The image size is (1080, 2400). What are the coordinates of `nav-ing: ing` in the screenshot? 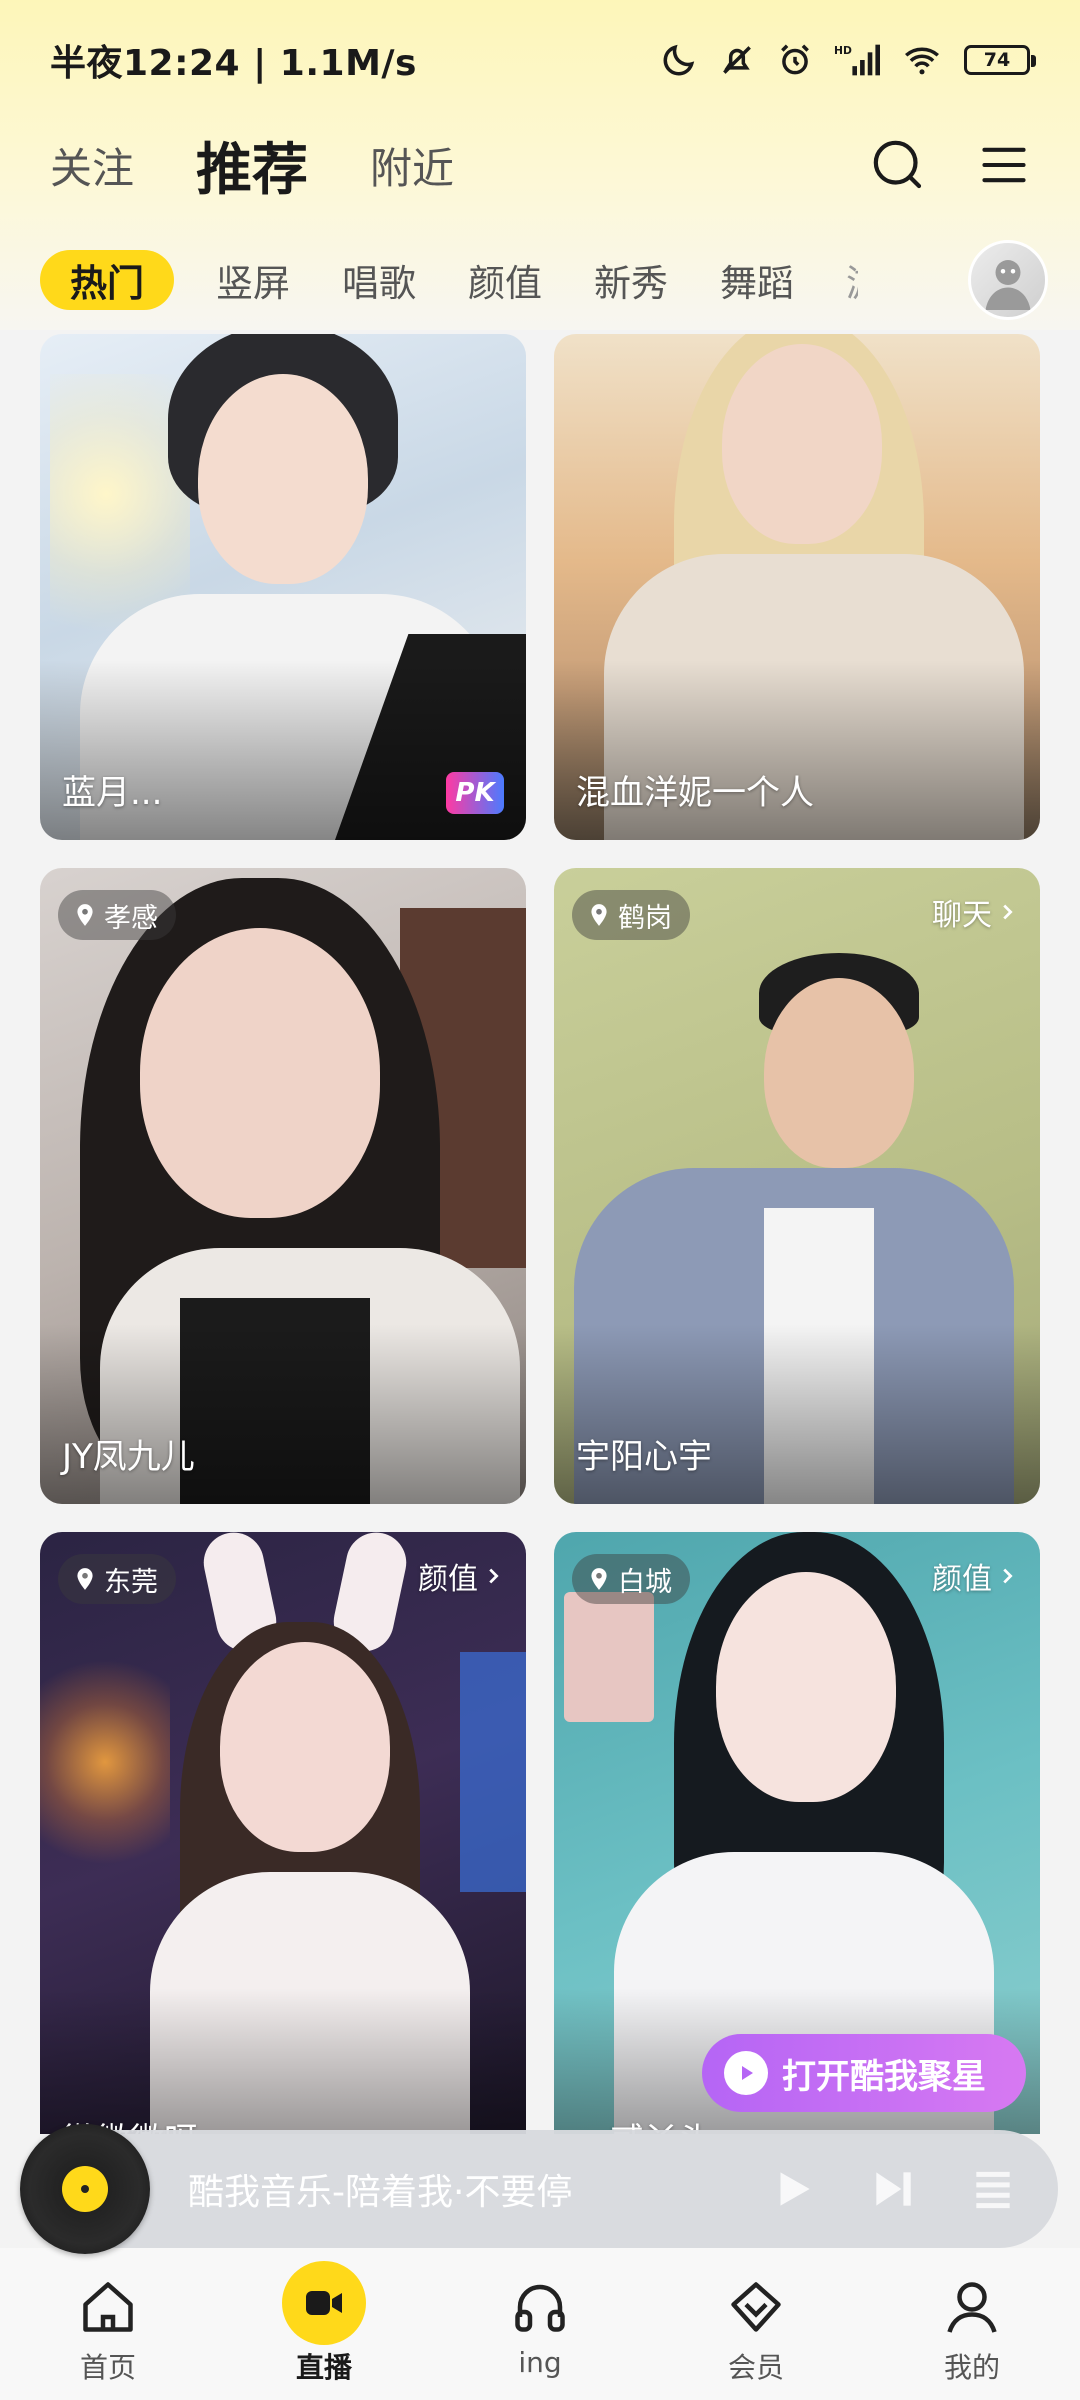 It's located at (540, 2324).